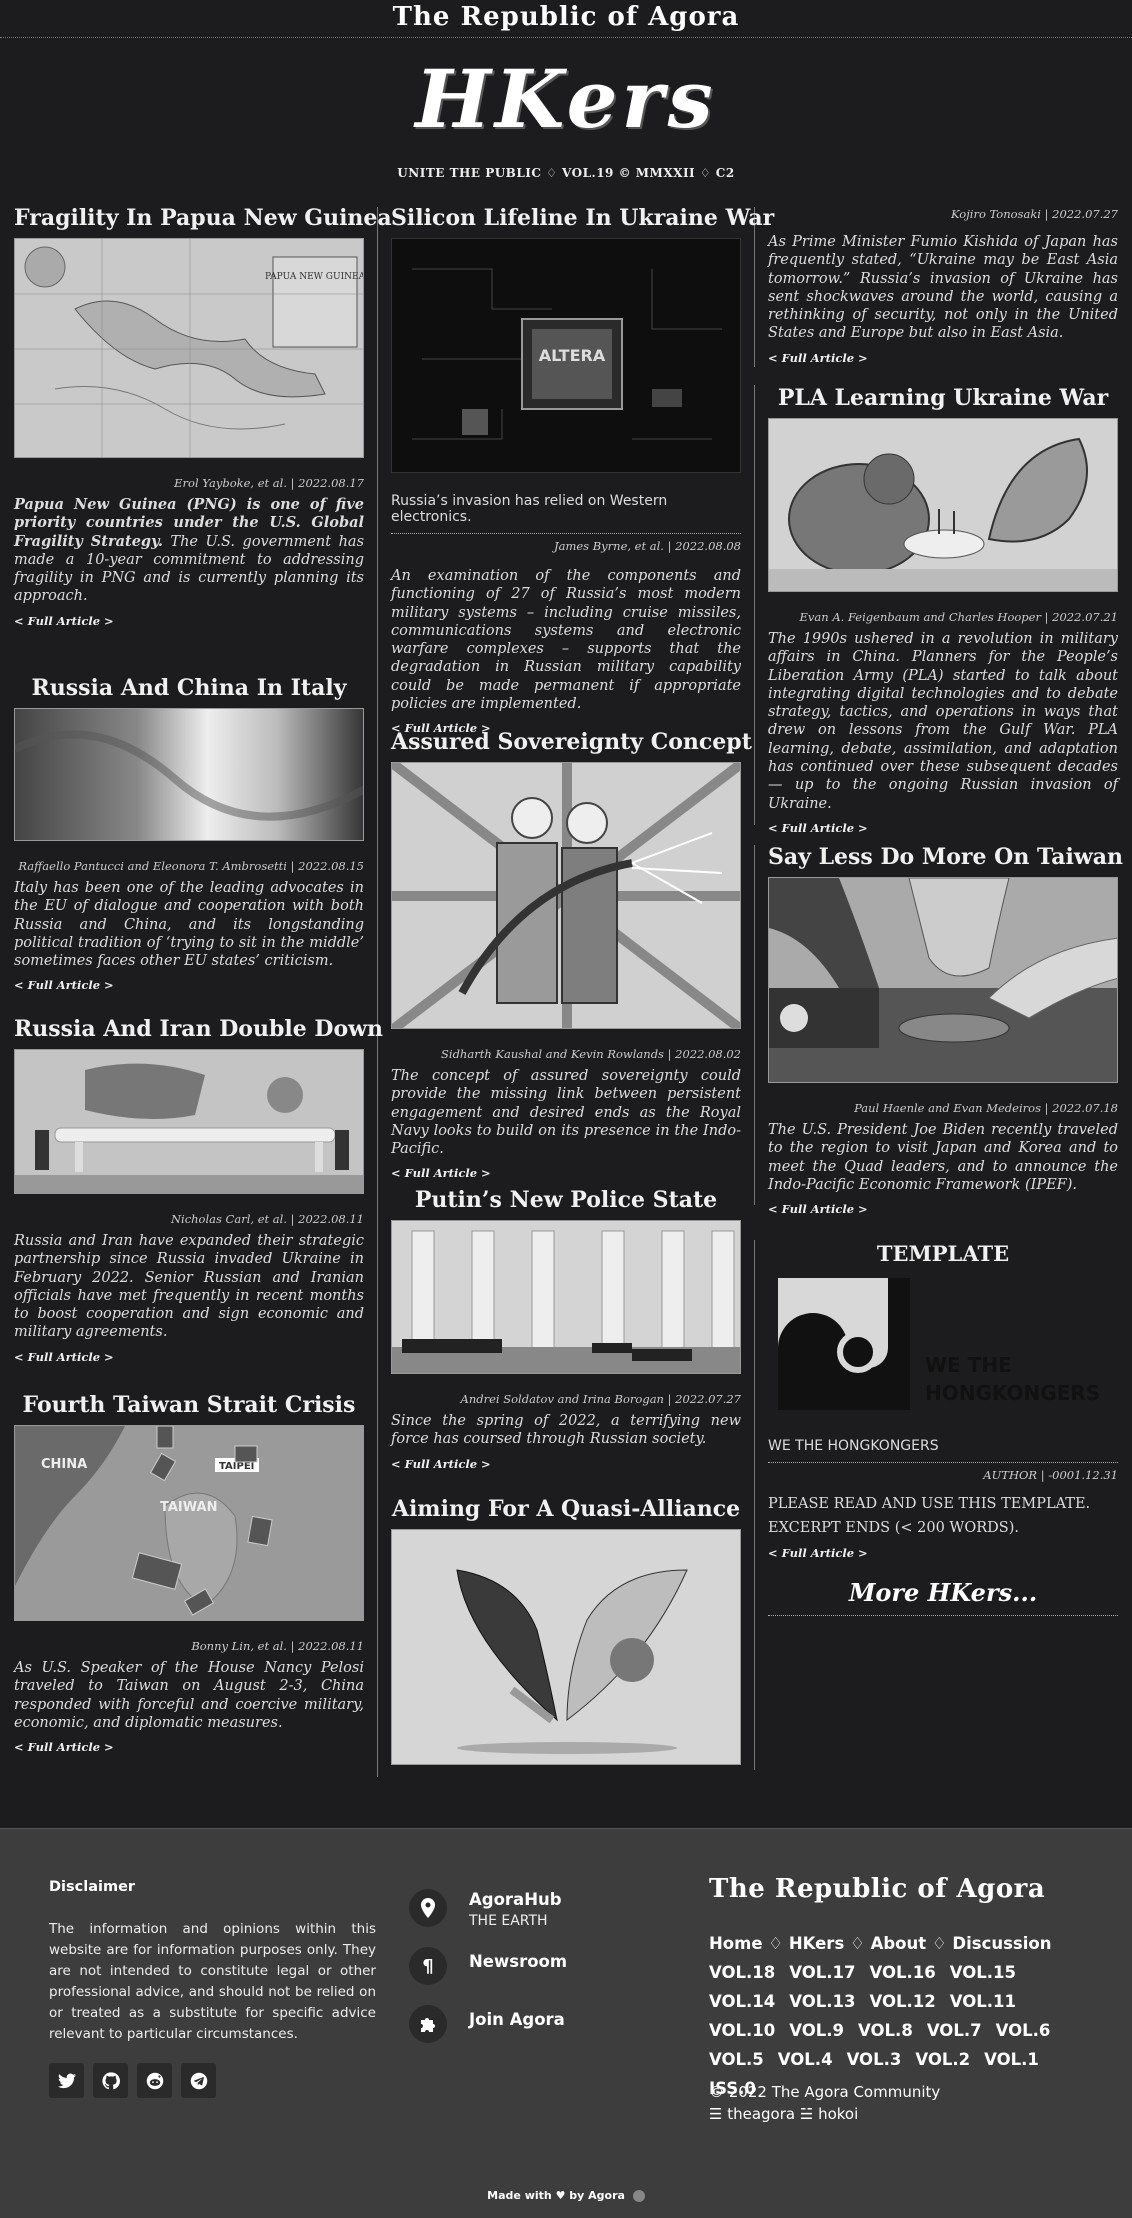 This screenshot has height=2218, width=1132. What do you see at coordinates (566, 19) in the screenshot?
I see `site-masthead: The Republic of Agora` at bounding box center [566, 19].